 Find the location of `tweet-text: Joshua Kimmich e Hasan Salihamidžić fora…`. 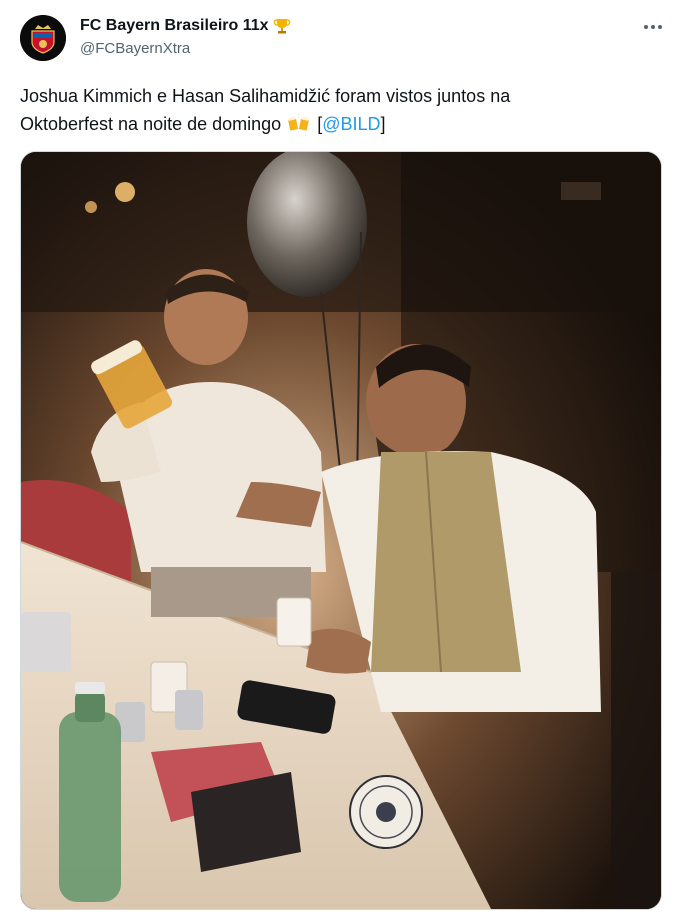

tweet-text: Joshua Kimmich e Hasan Salihamidžić fora… is located at coordinates (340, 110).